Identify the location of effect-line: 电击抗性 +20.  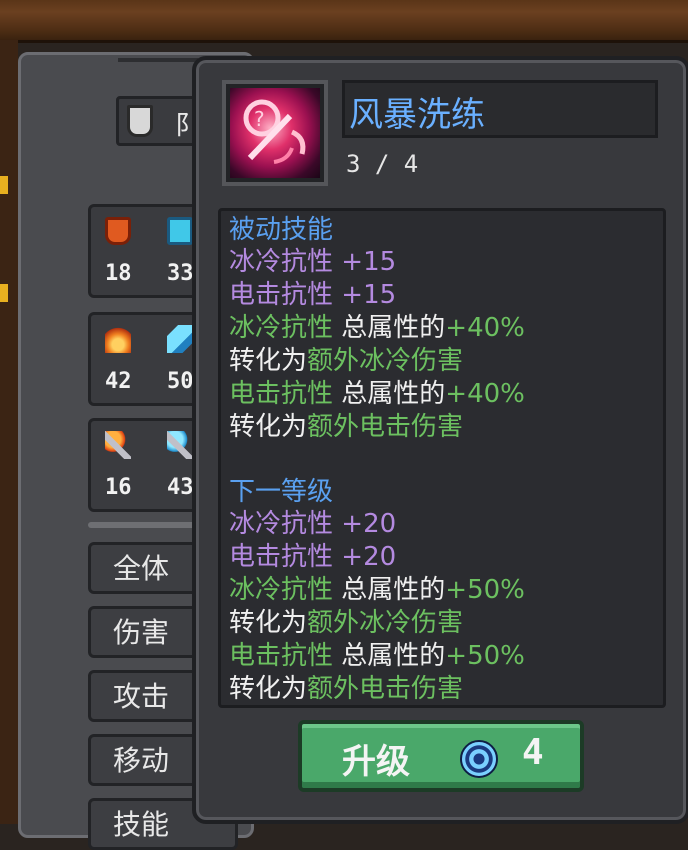
(312, 557).